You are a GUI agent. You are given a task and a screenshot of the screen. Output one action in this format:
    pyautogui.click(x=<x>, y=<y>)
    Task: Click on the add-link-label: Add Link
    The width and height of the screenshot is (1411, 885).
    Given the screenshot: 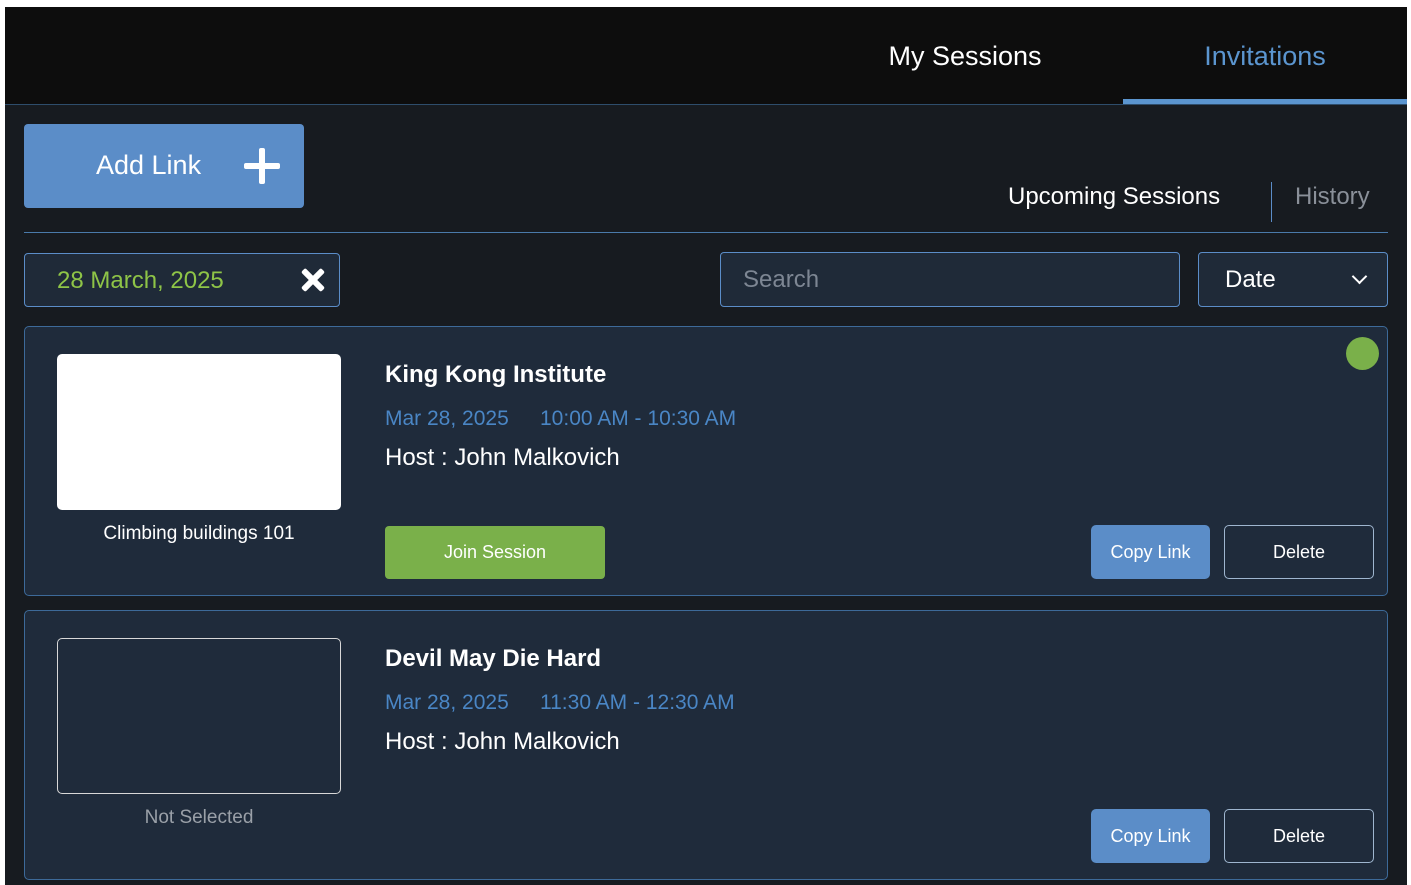 What is the action you would take?
    pyautogui.click(x=149, y=165)
    